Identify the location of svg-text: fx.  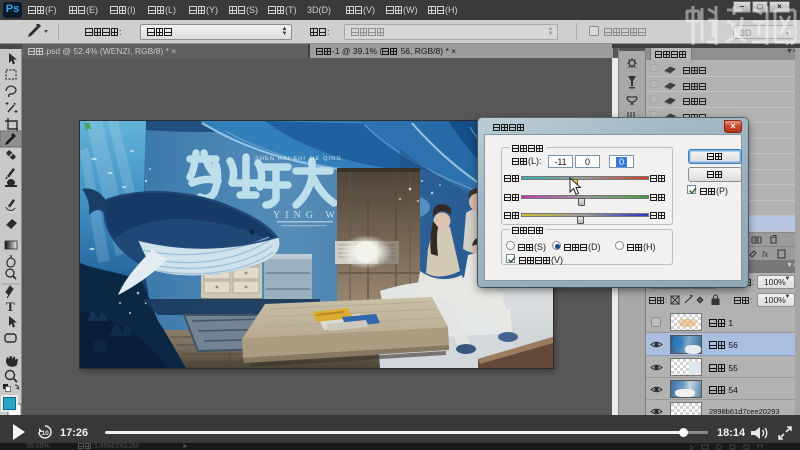
(765, 254).